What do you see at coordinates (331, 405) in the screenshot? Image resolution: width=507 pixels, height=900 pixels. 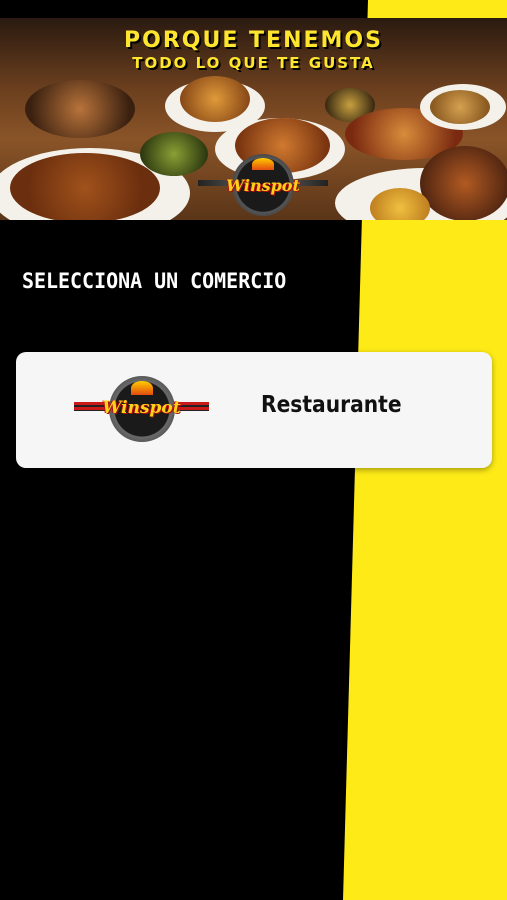 I see `merchant-label: Restaurante` at bounding box center [331, 405].